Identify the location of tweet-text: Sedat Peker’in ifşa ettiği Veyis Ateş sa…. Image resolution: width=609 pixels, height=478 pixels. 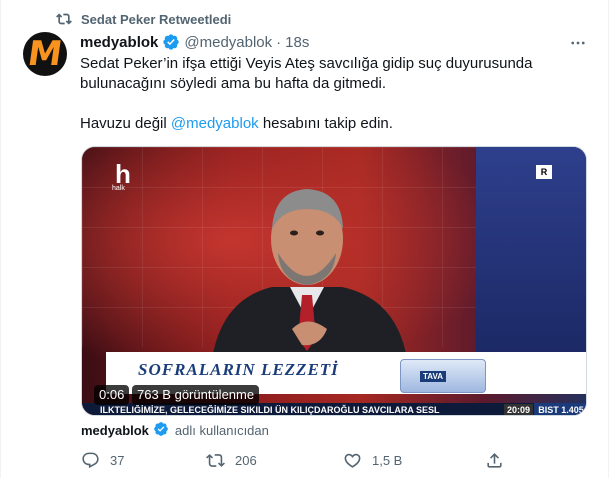
(332, 94).